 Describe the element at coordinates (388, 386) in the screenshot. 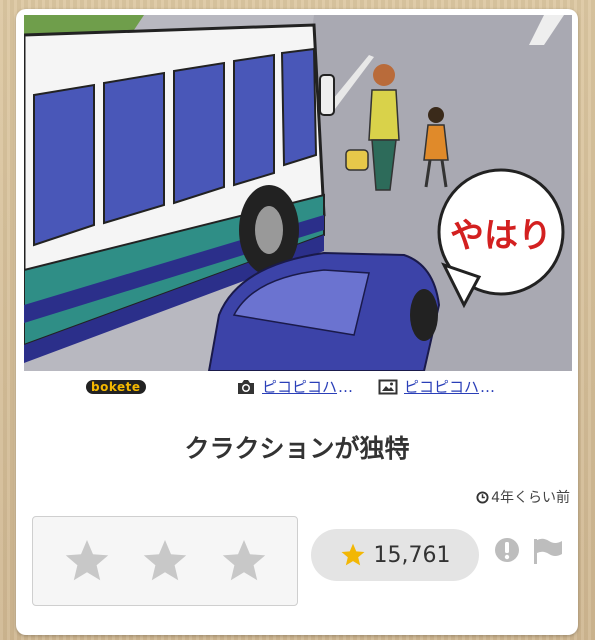

I see `image-icon` at that location.